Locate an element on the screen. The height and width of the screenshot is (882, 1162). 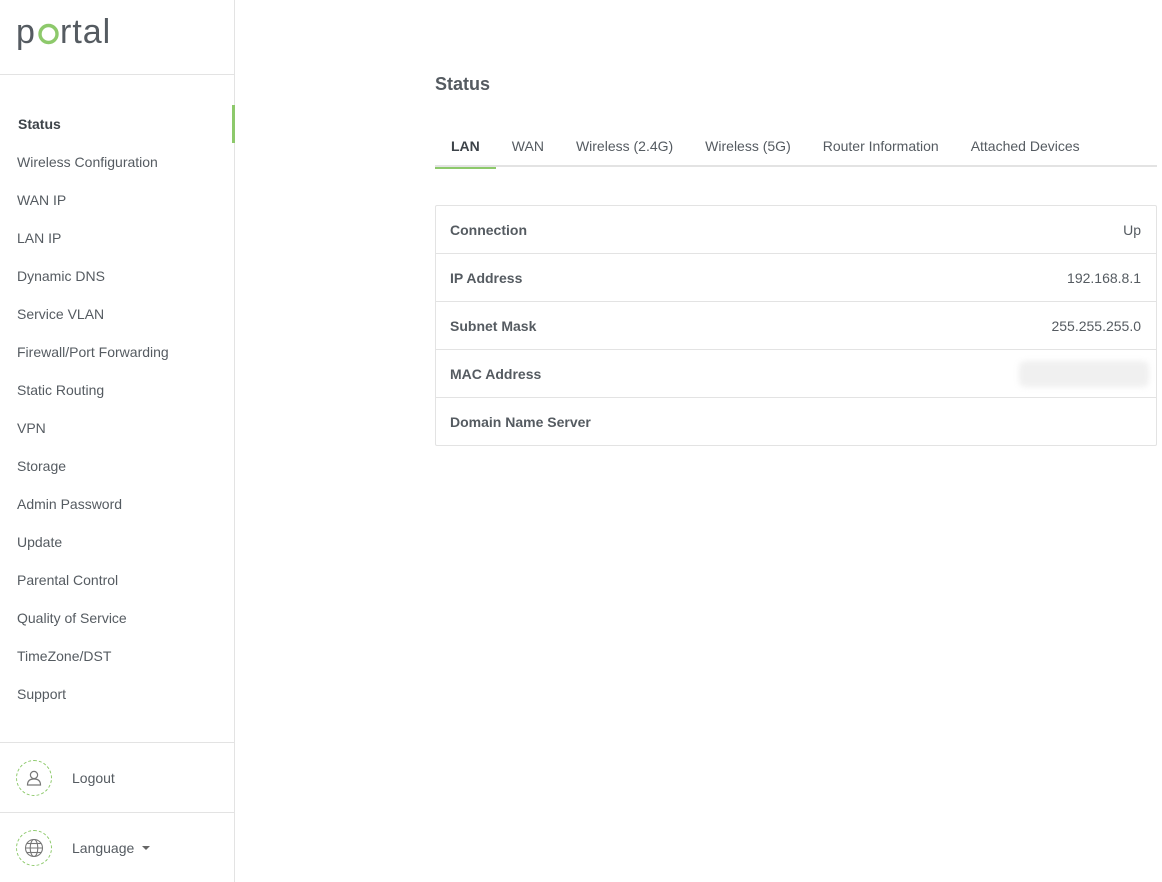
language-label: Language is located at coordinates (103, 847).